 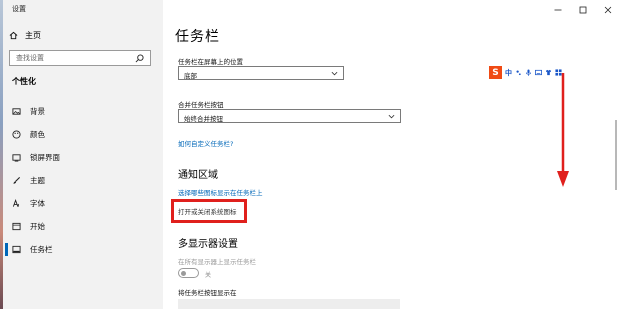 I want to click on sidebar-item-label: 背景, so click(x=37, y=111).